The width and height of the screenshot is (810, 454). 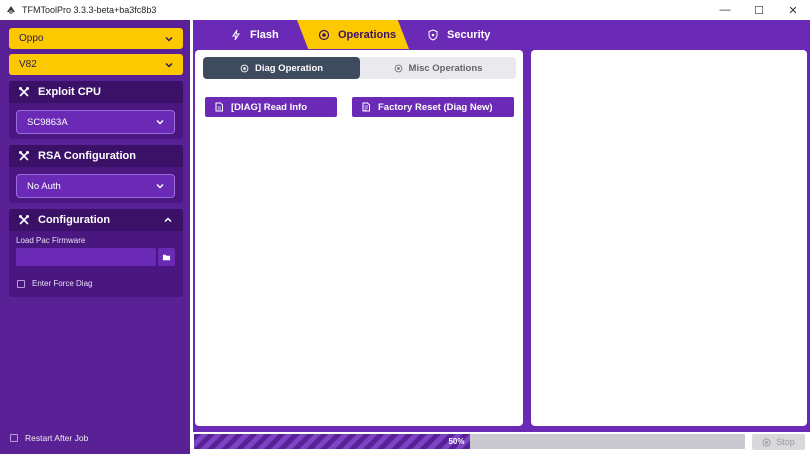 What do you see at coordinates (57, 438) in the screenshot?
I see `restart-after-job-label: Restart After Job` at bounding box center [57, 438].